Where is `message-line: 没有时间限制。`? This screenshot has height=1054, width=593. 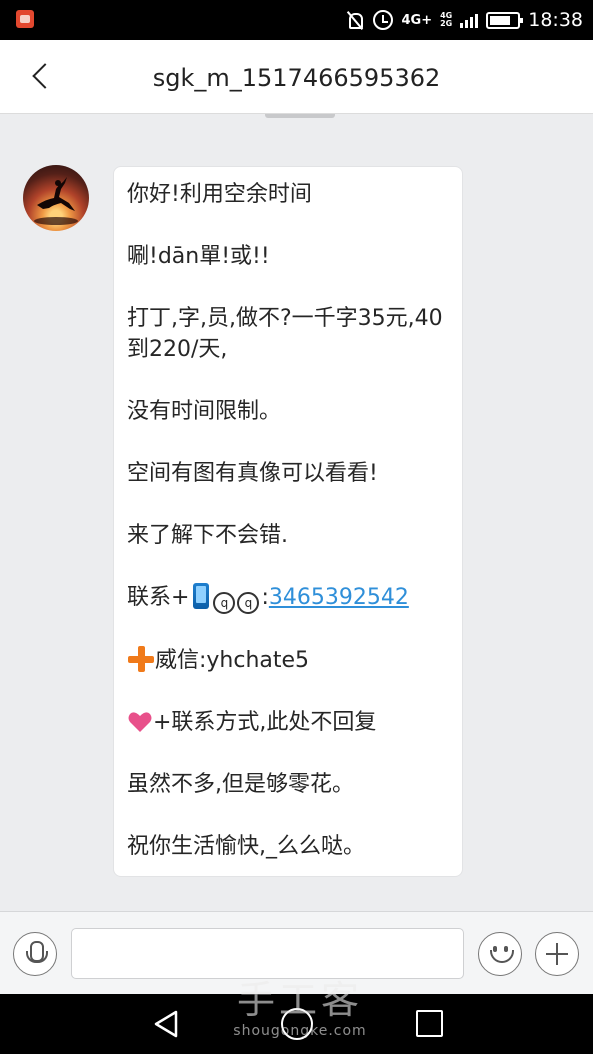
message-line: 没有时间限制。 is located at coordinates (204, 411).